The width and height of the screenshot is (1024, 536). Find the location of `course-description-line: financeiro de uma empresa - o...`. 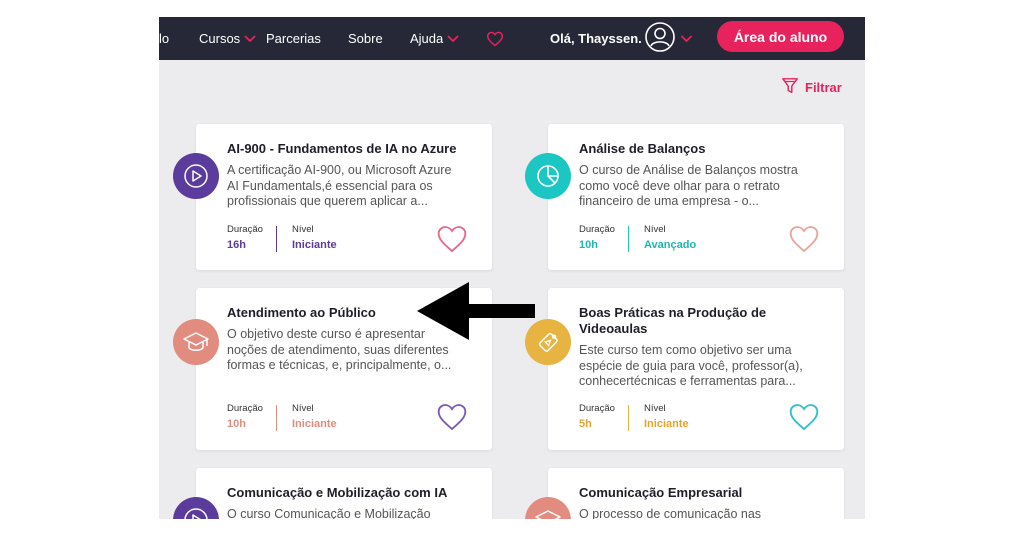

course-description-line: financeiro de uma empresa - o... is located at coordinates (669, 201).